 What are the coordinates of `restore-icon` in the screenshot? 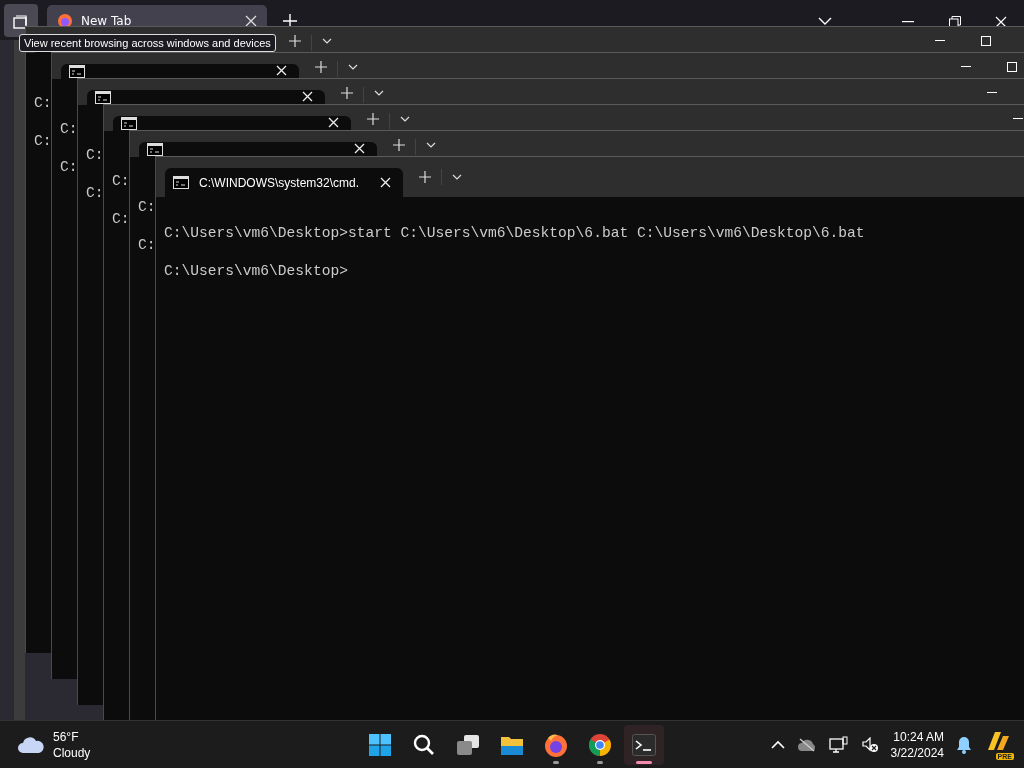 It's located at (955, 22).